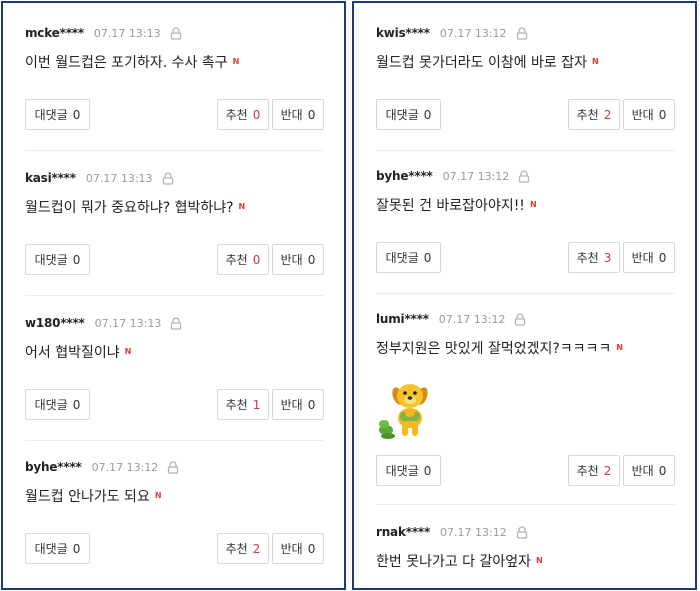 This screenshot has width=700, height=591. Describe the element at coordinates (452, 33) in the screenshot. I see `comment-meta: kwis**** 07.17 13:12` at that location.